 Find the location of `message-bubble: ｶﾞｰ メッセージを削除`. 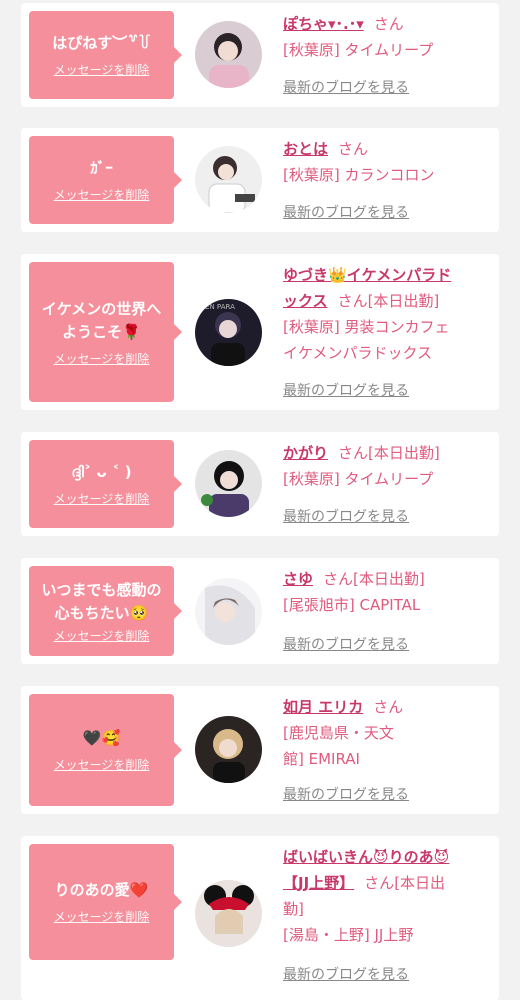

message-bubble: ｶﾞｰ メッセージを削除 is located at coordinates (105, 180).